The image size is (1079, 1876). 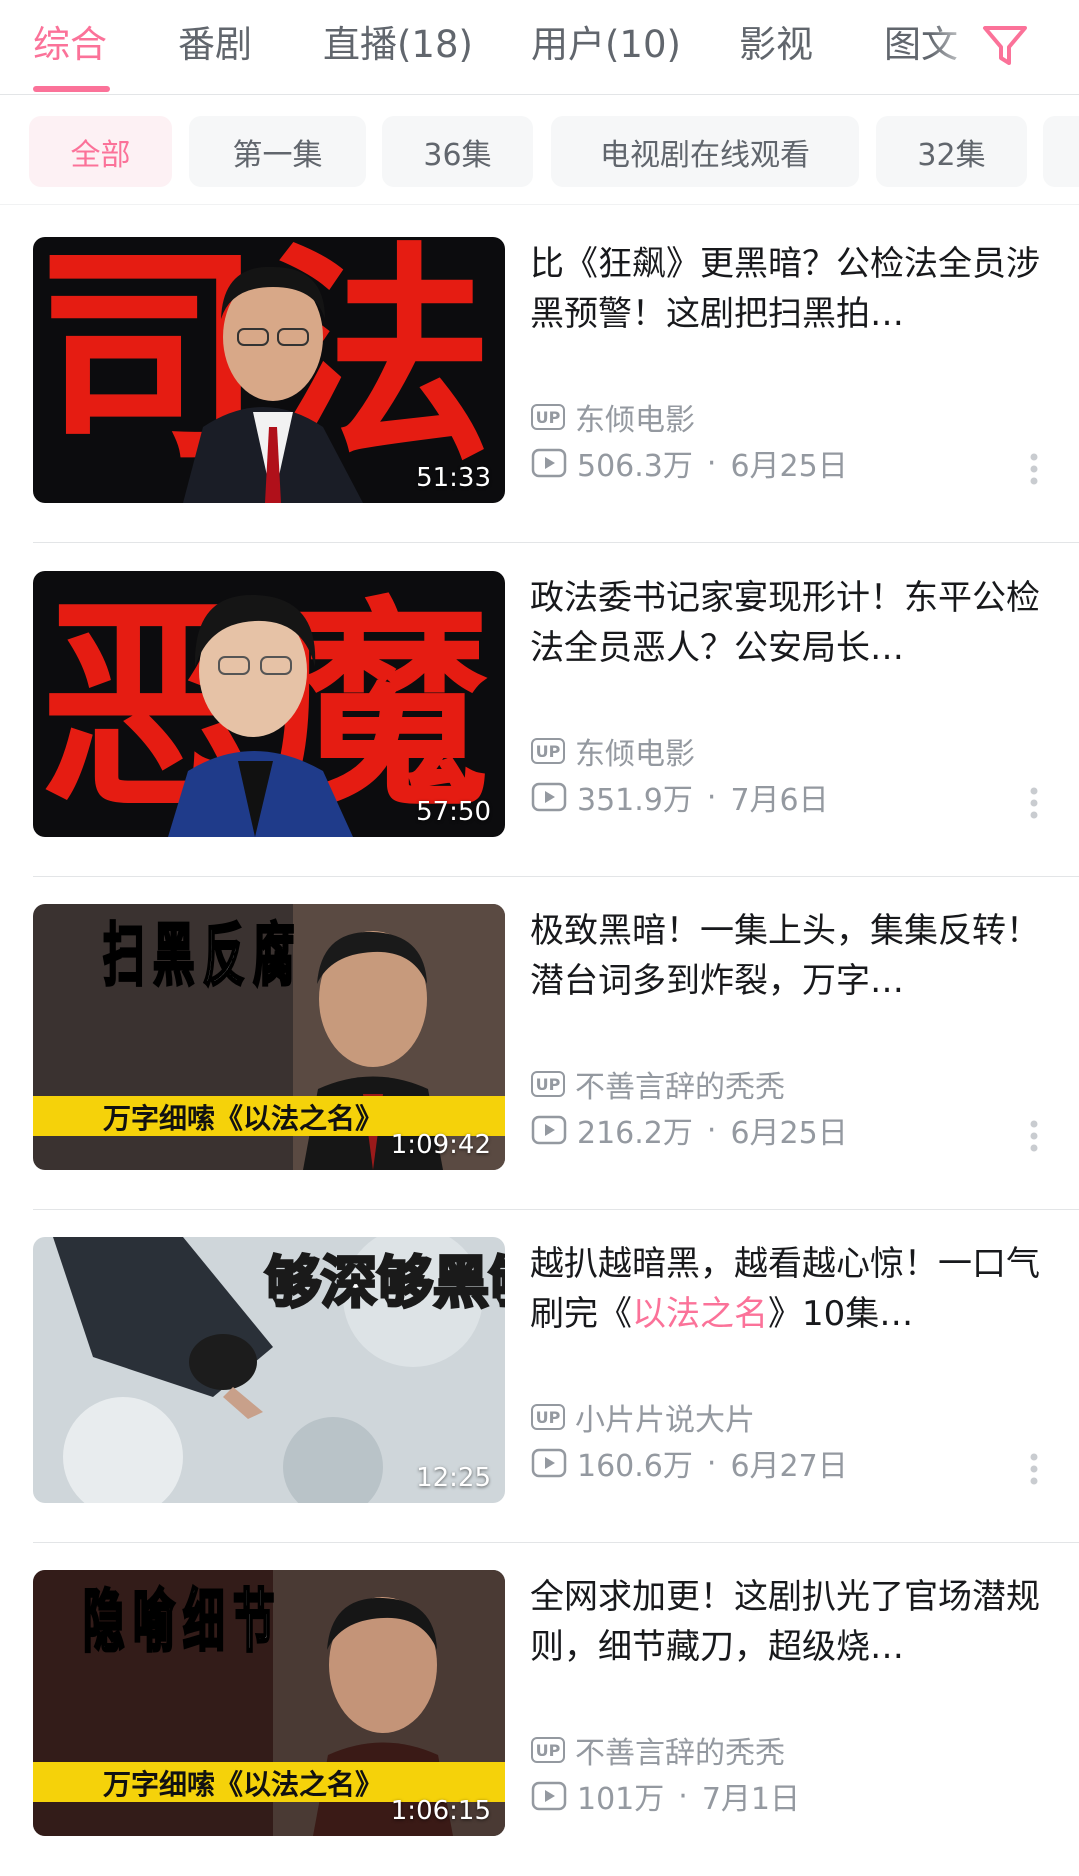 What do you see at coordinates (215, 41) in the screenshot?
I see `tab-anime: 番剧` at bounding box center [215, 41].